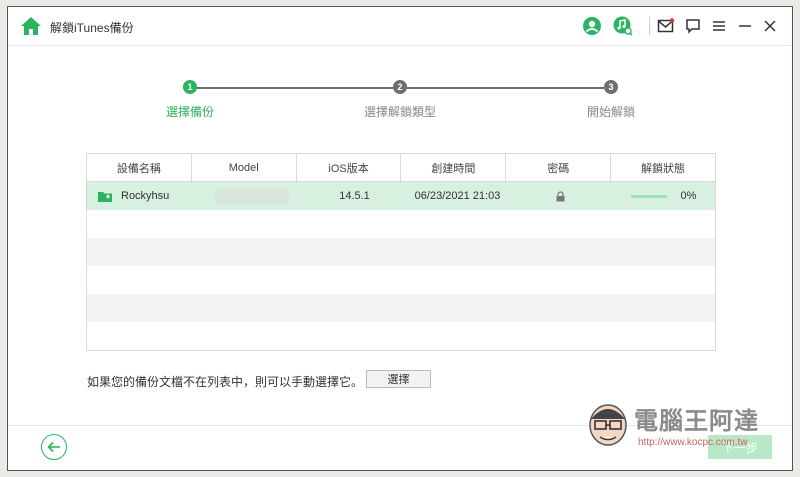  Describe the element at coordinates (105, 196) in the screenshot. I see `folder-icon` at that location.